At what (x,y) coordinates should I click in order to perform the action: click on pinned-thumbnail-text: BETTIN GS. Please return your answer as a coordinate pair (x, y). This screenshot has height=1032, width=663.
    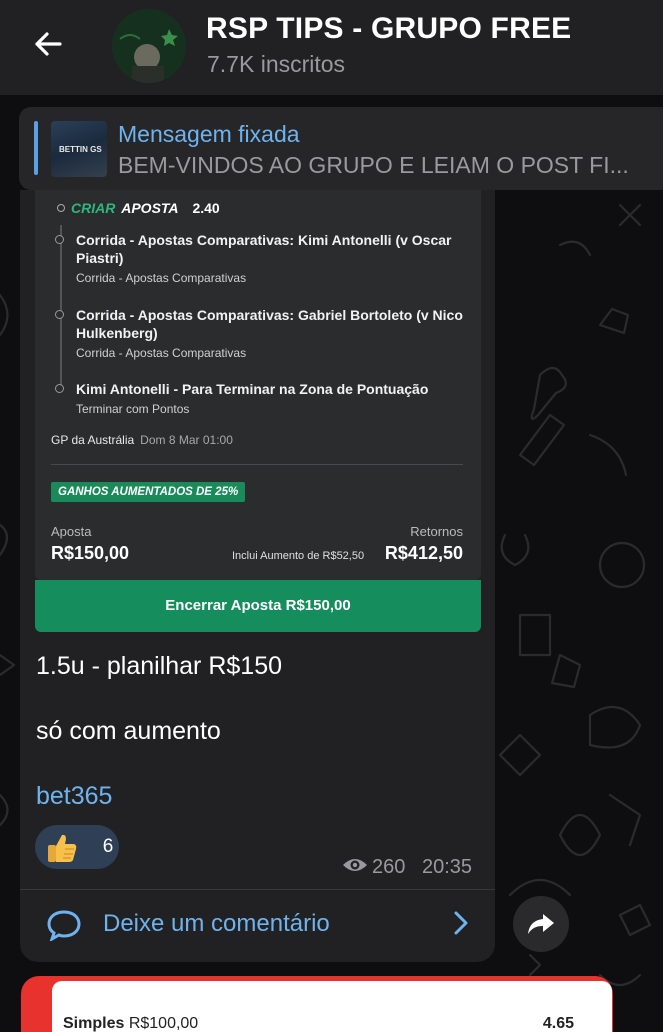
    Looking at the image, I should click on (80, 149).